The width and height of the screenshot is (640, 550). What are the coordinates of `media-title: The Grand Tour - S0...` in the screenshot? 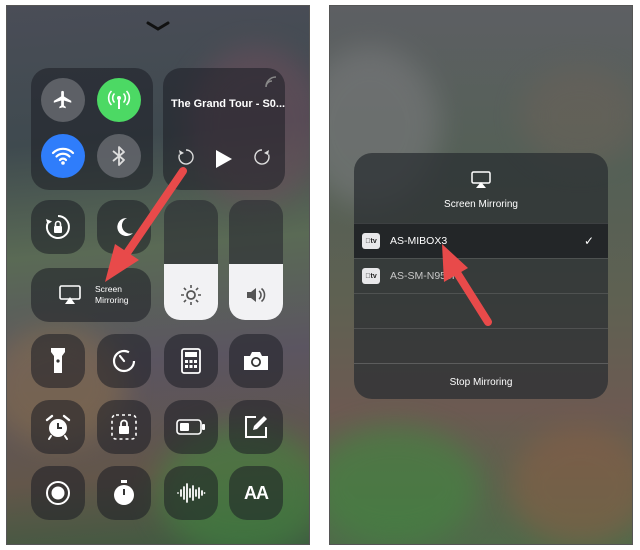 It's located at (228, 104).